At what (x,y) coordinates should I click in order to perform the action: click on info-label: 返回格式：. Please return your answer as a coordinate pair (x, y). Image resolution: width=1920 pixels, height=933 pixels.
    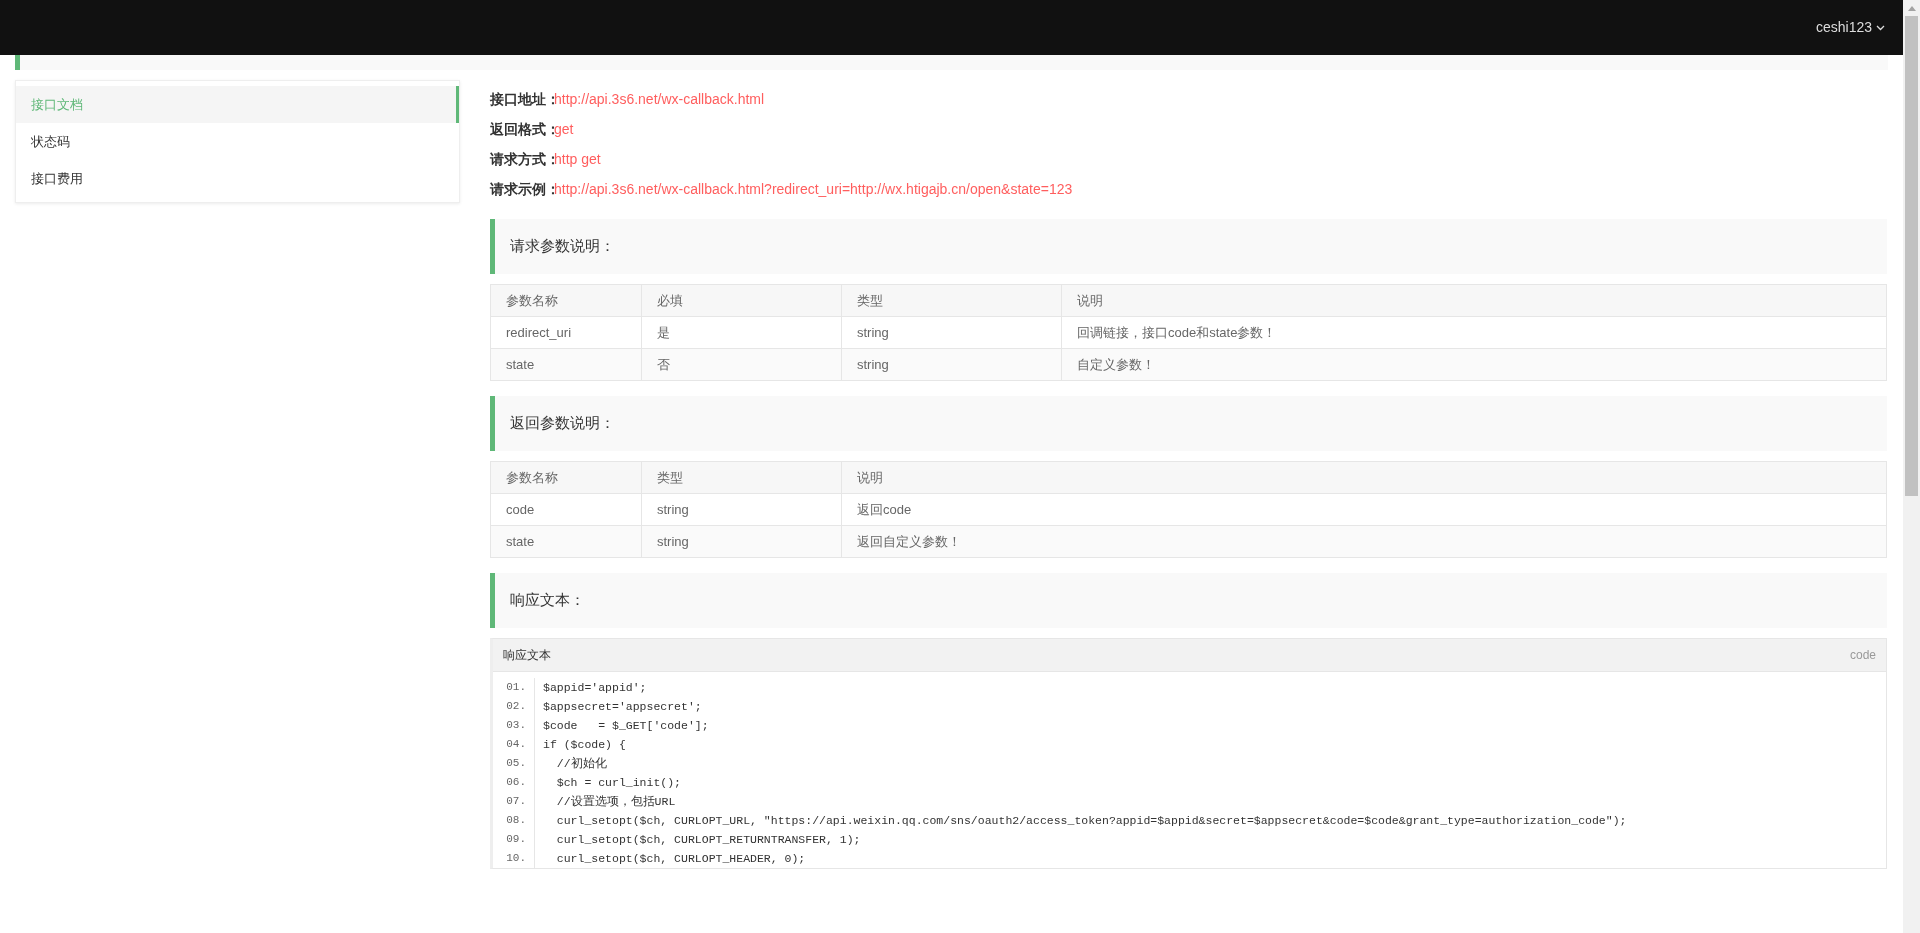
    Looking at the image, I should click on (522, 129).